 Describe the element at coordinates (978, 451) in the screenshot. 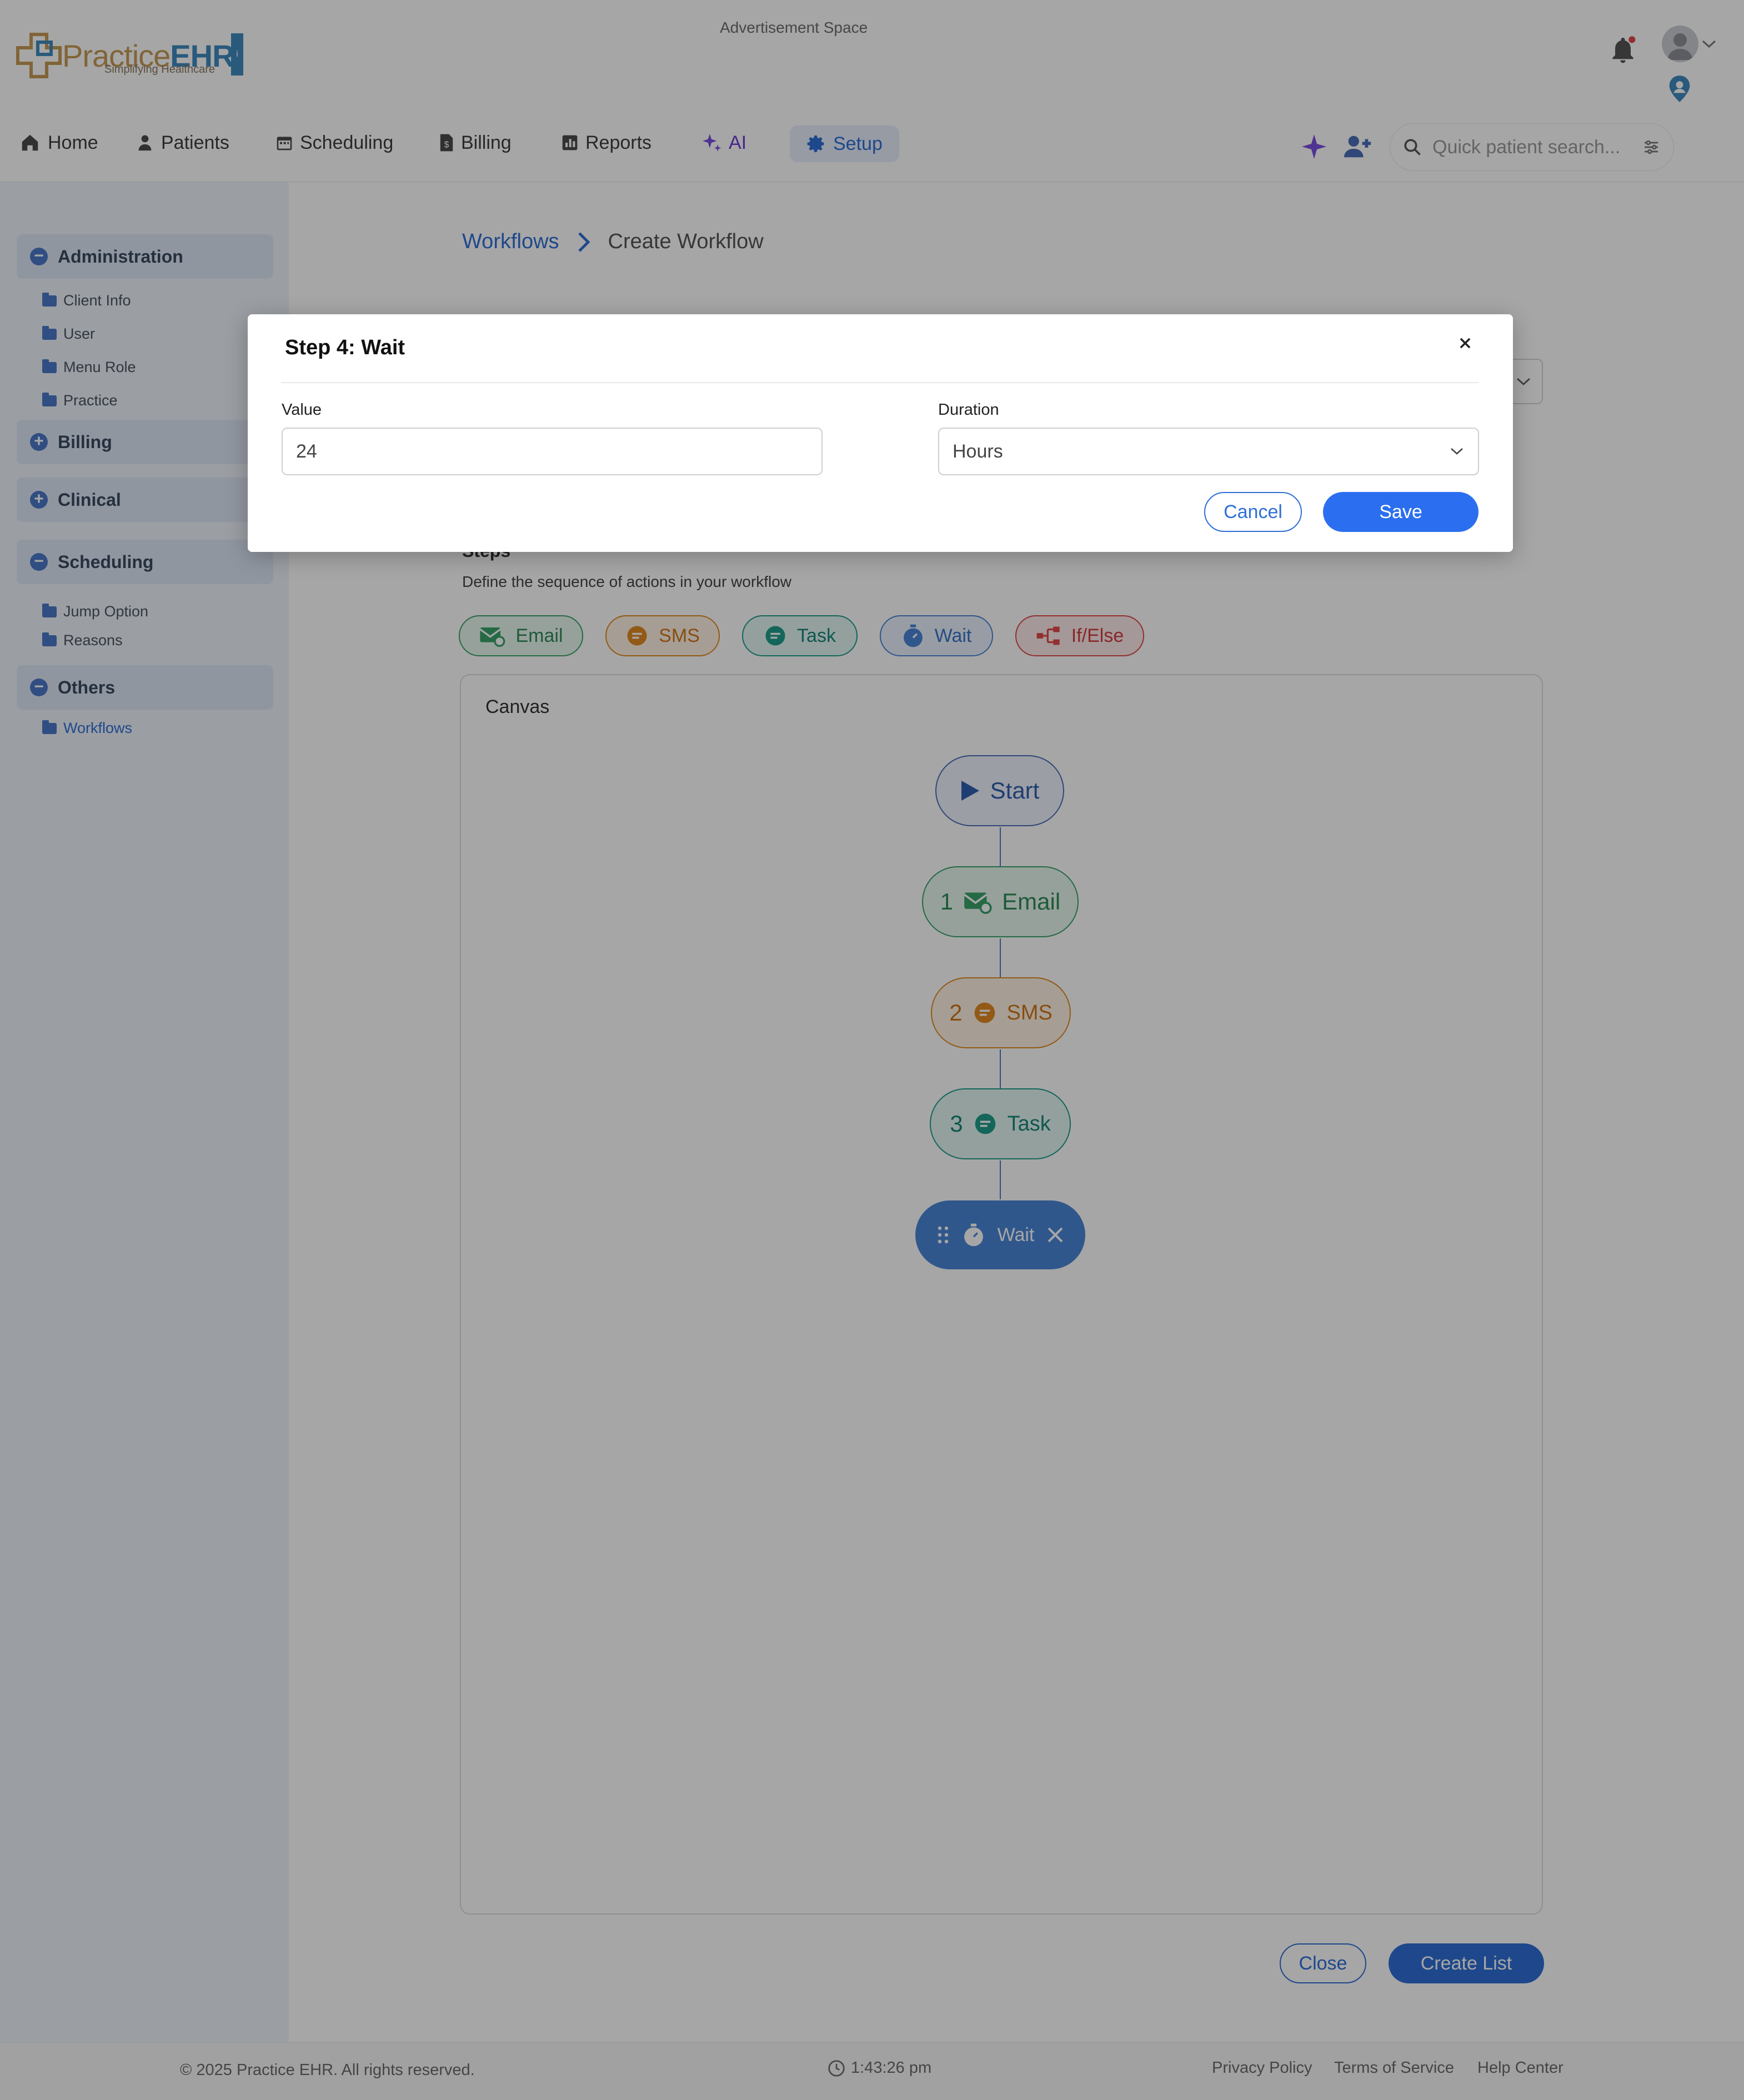

I see `duration-select-value: Hours` at that location.